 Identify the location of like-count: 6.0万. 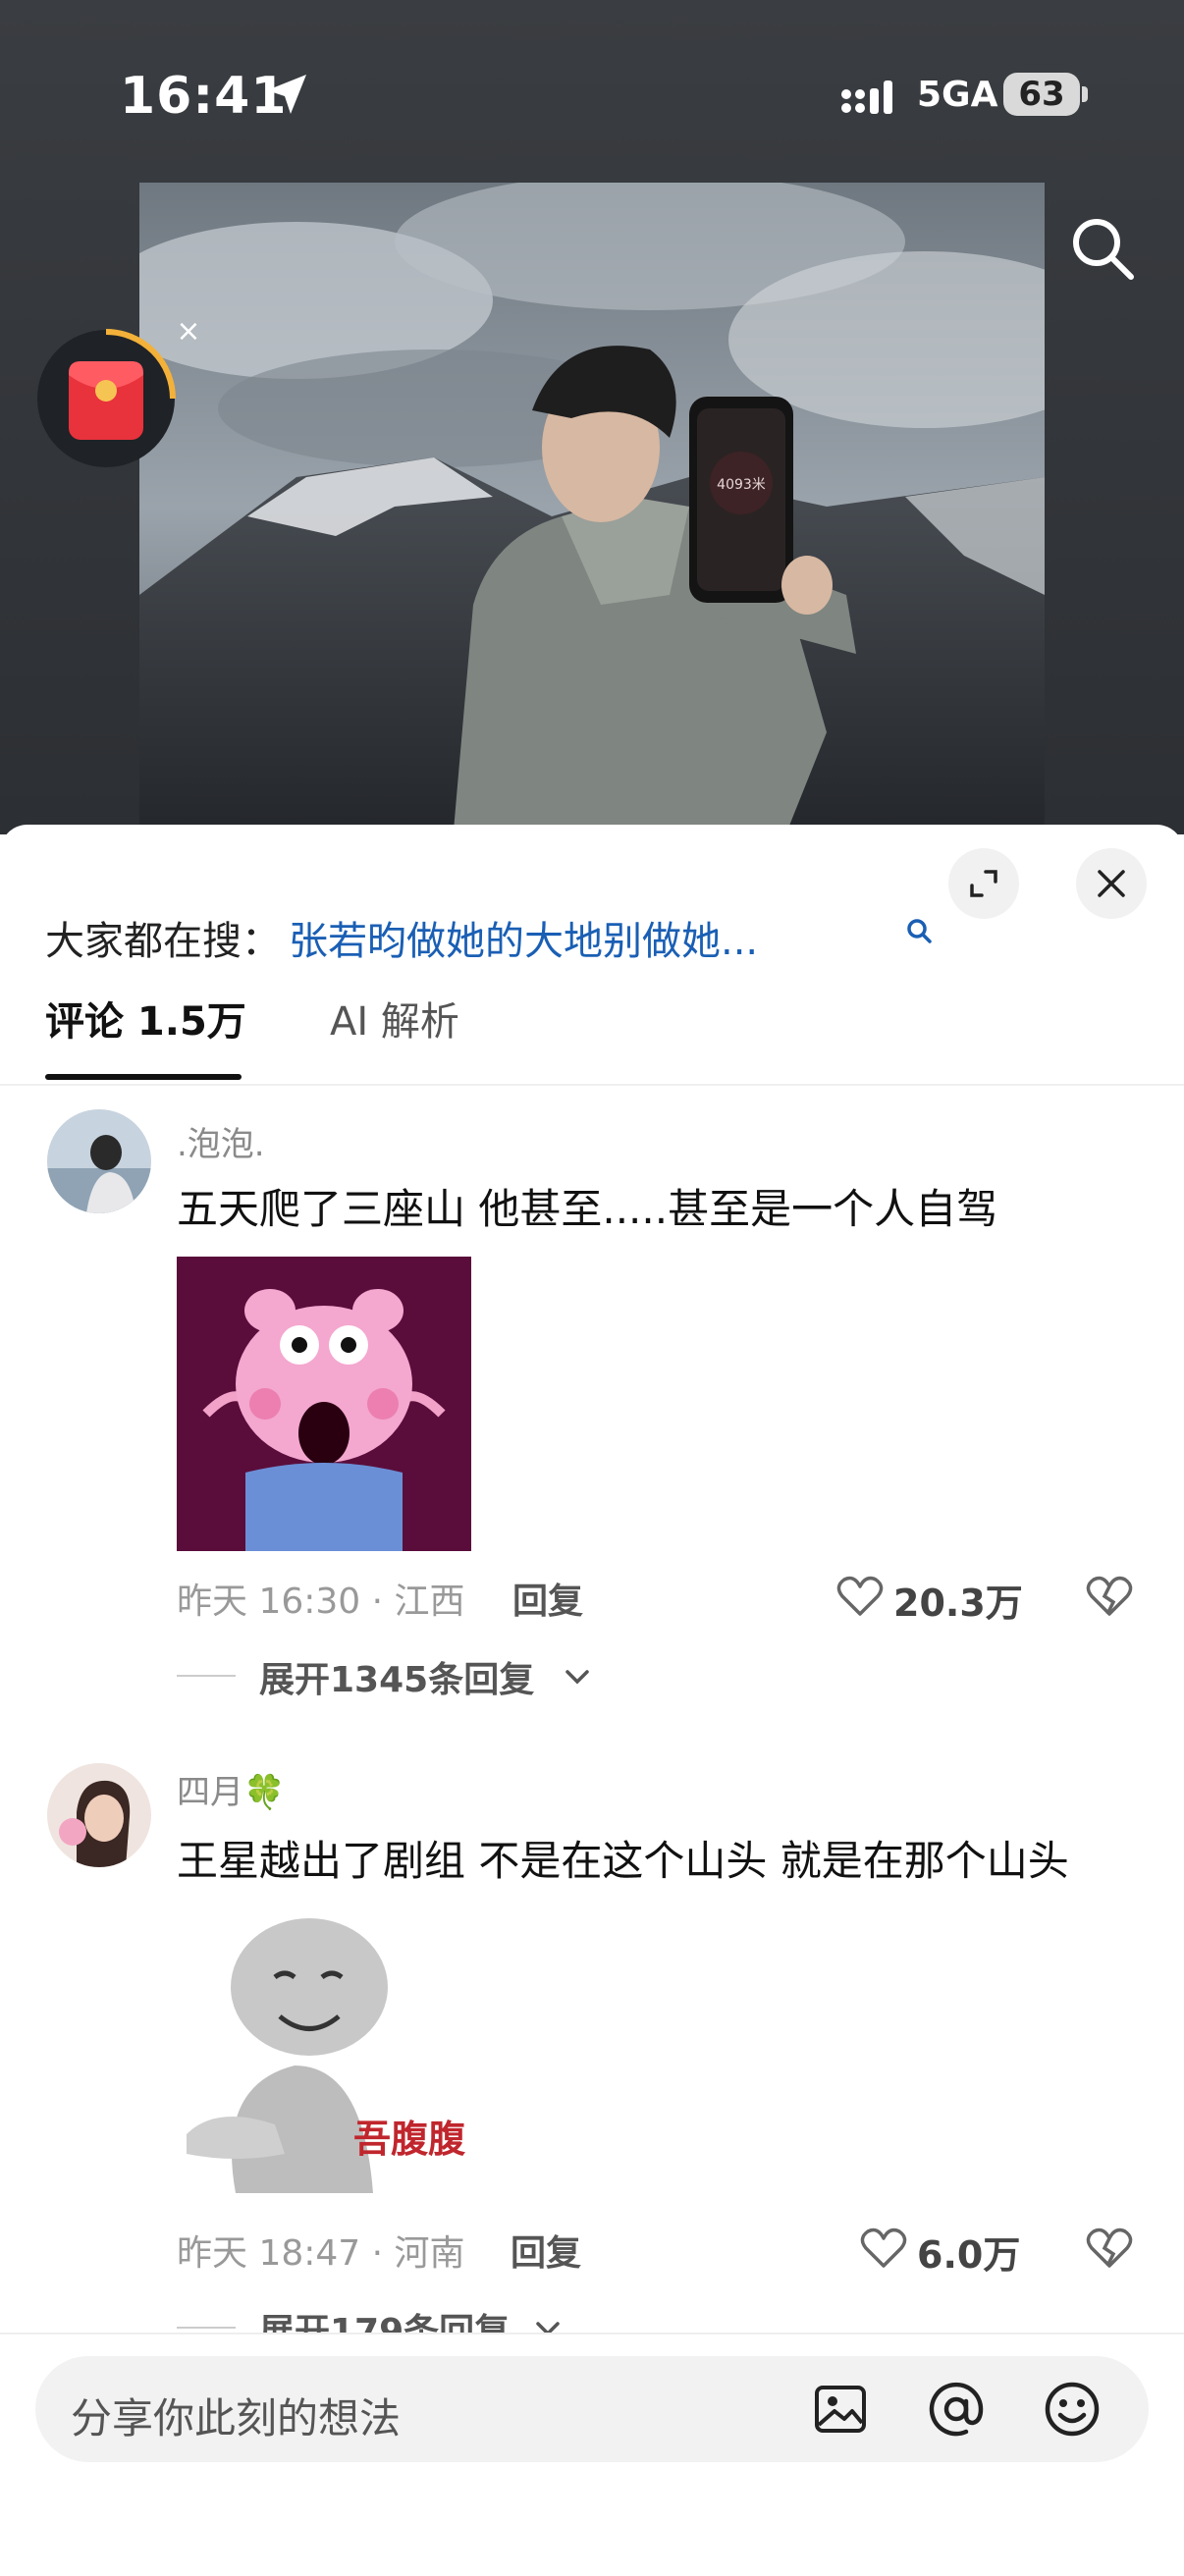
(969, 2255).